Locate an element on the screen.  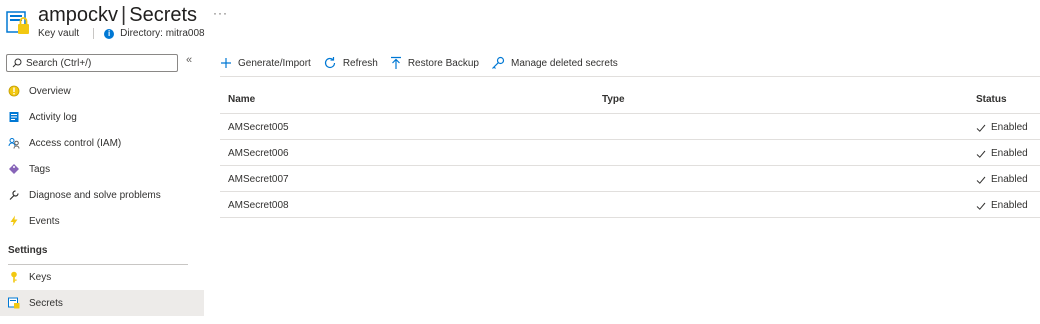
key-vault-icon is located at coordinates (18, 23).